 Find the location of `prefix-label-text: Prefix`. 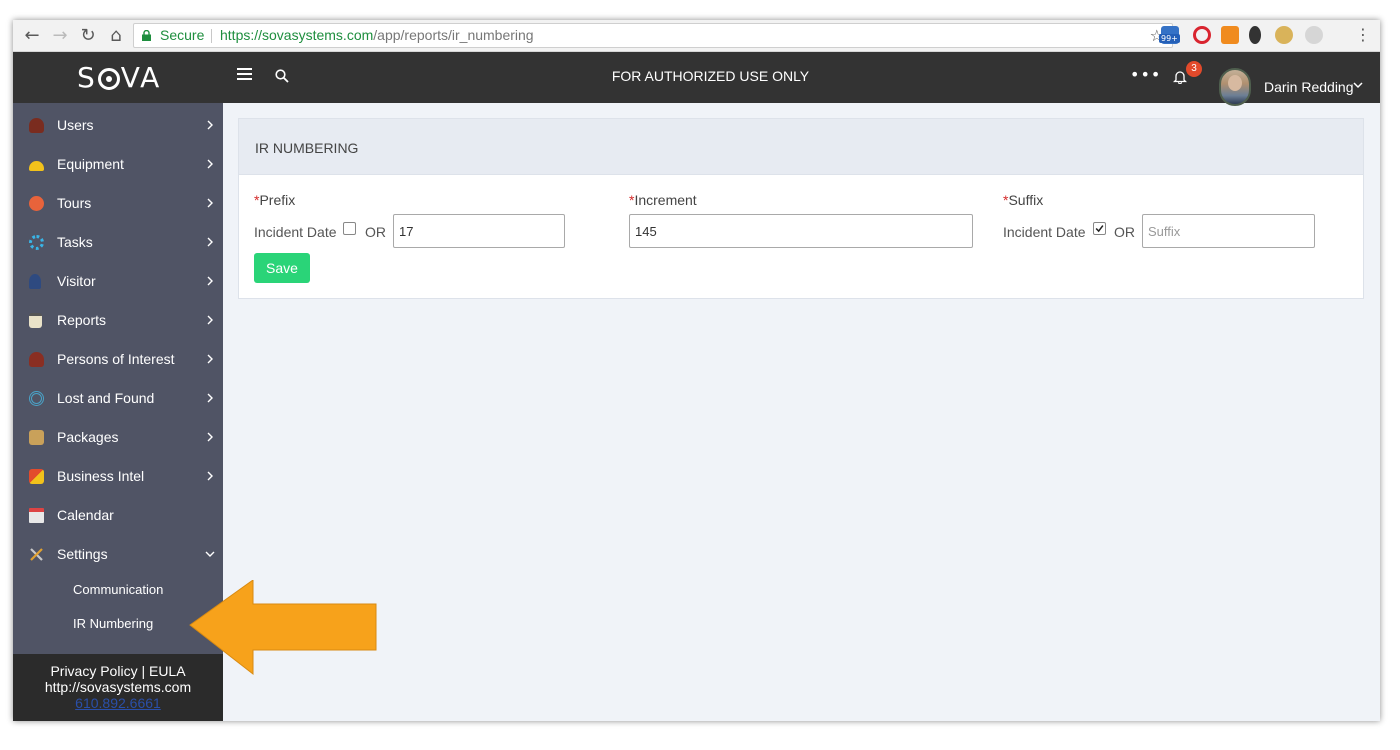

prefix-label-text: Prefix is located at coordinates (277, 200).